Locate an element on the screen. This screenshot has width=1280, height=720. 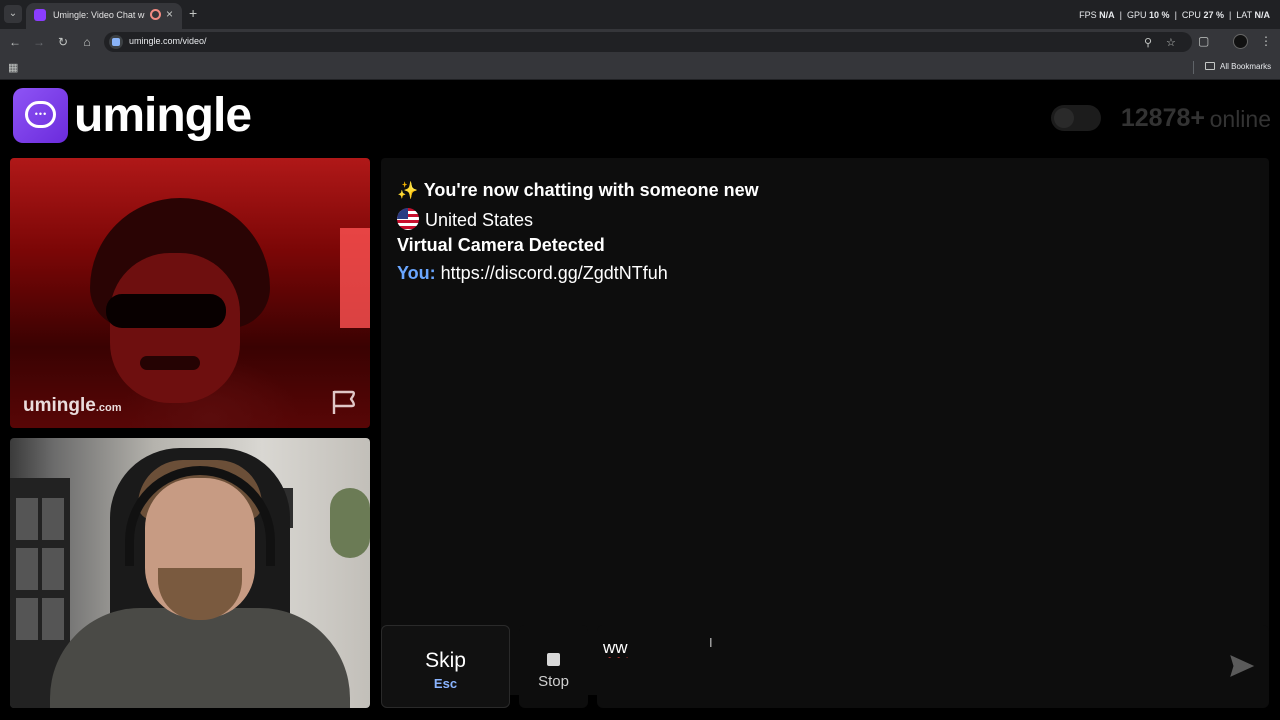
skip-button: Skip Esc is located at coordinates (445, 666).